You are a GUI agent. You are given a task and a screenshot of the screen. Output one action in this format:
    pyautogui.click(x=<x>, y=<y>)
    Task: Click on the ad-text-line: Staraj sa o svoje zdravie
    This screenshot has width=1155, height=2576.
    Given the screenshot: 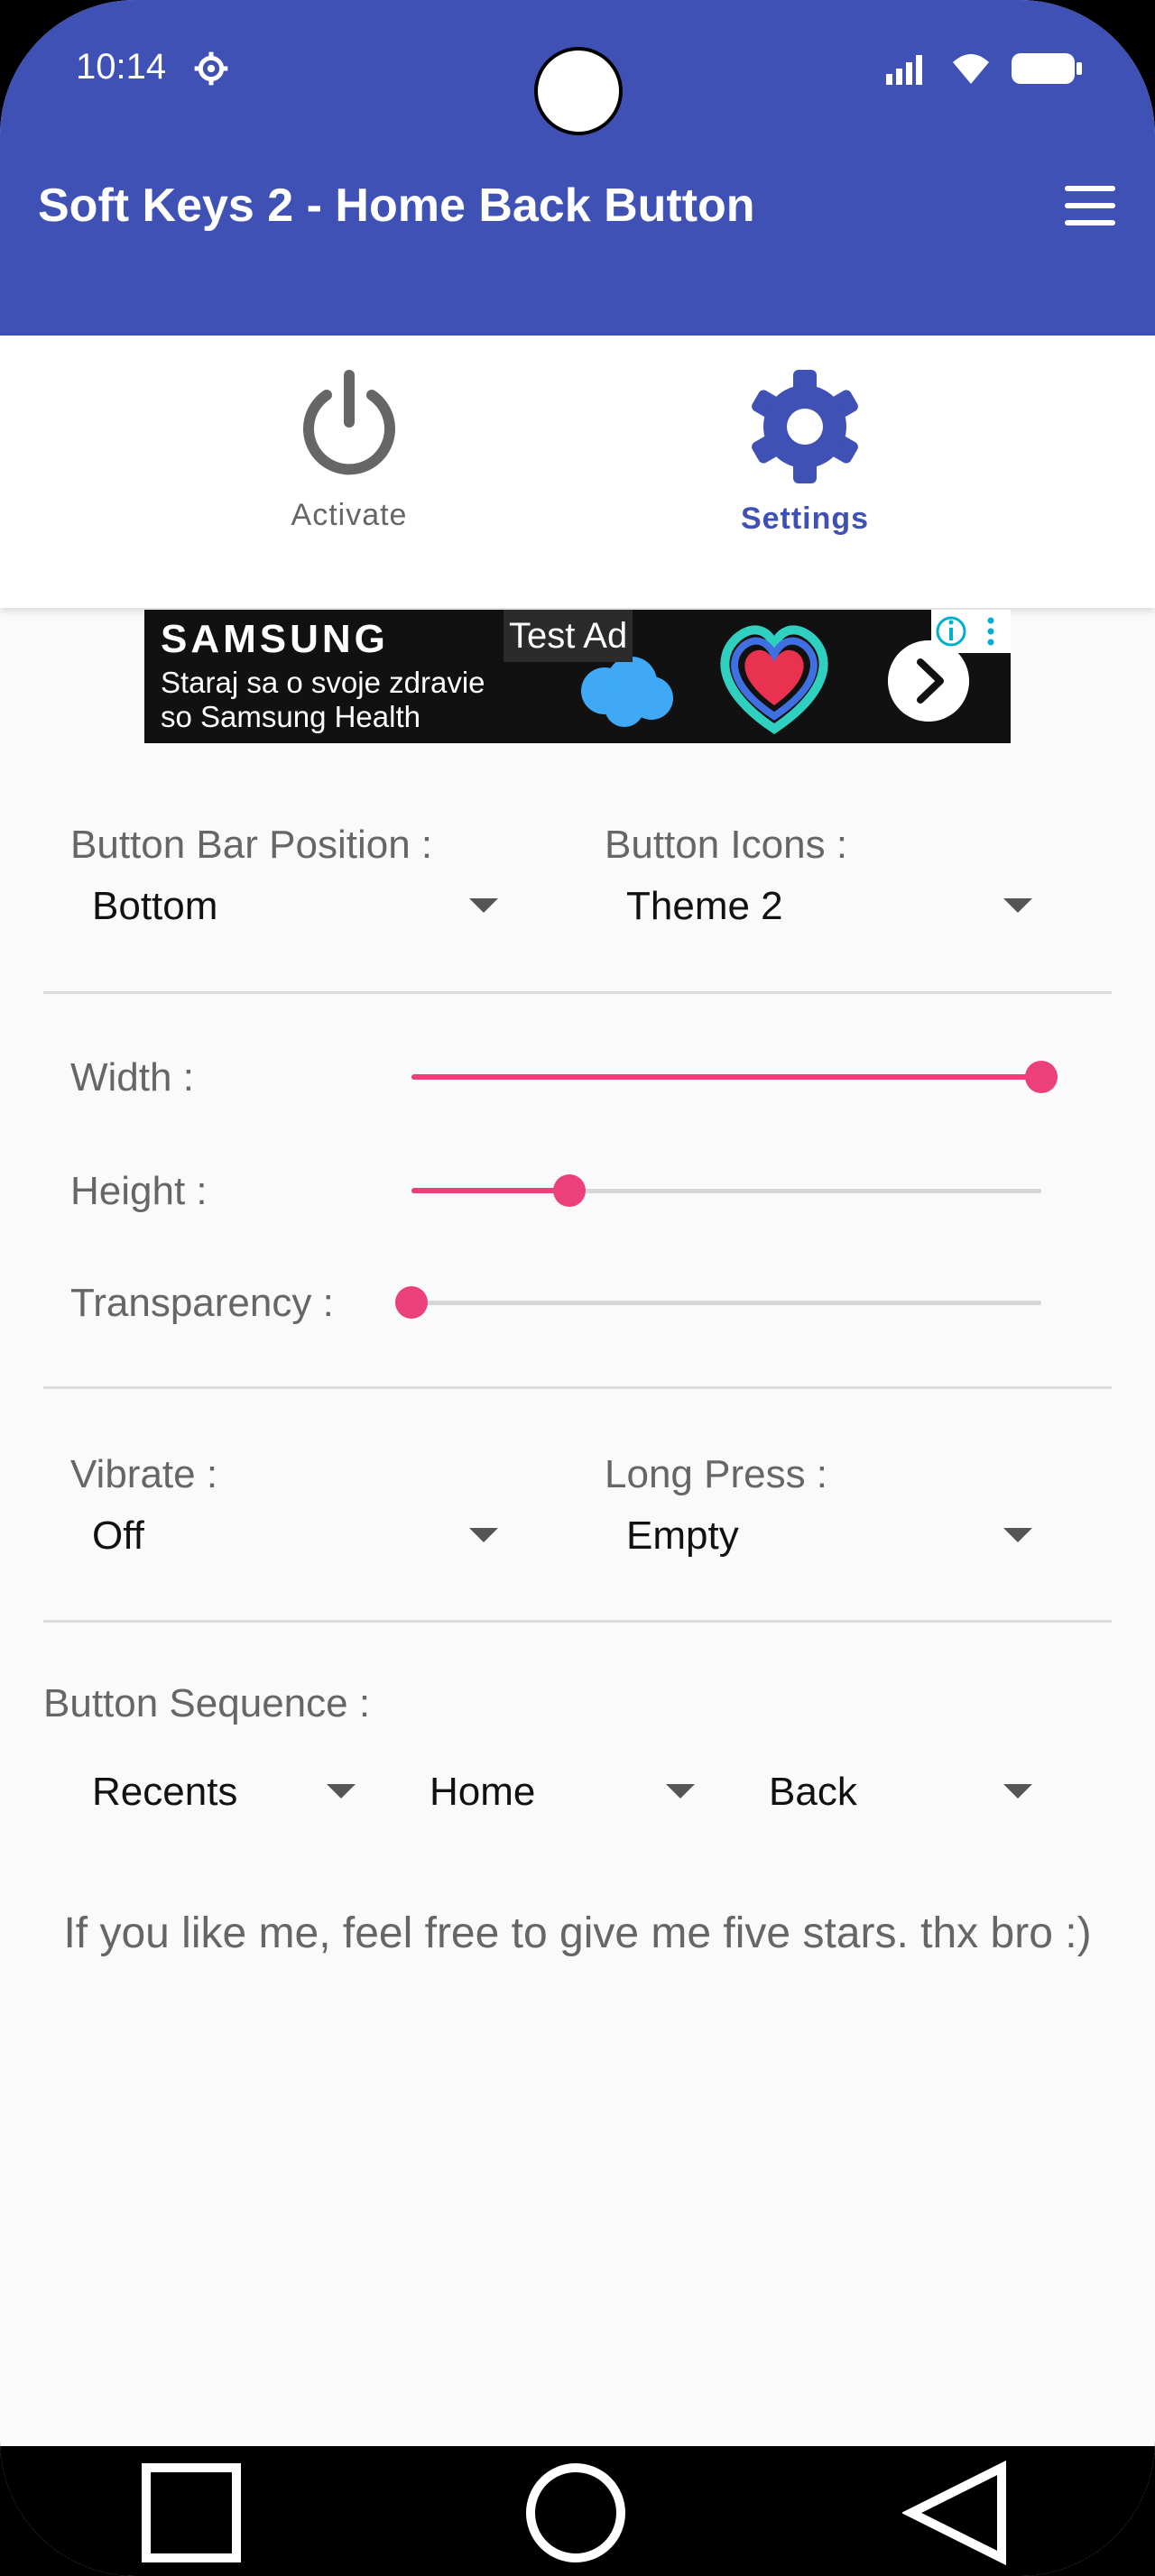 What is the action you would take?
    pyautogui.click(x=323, y=682)
    